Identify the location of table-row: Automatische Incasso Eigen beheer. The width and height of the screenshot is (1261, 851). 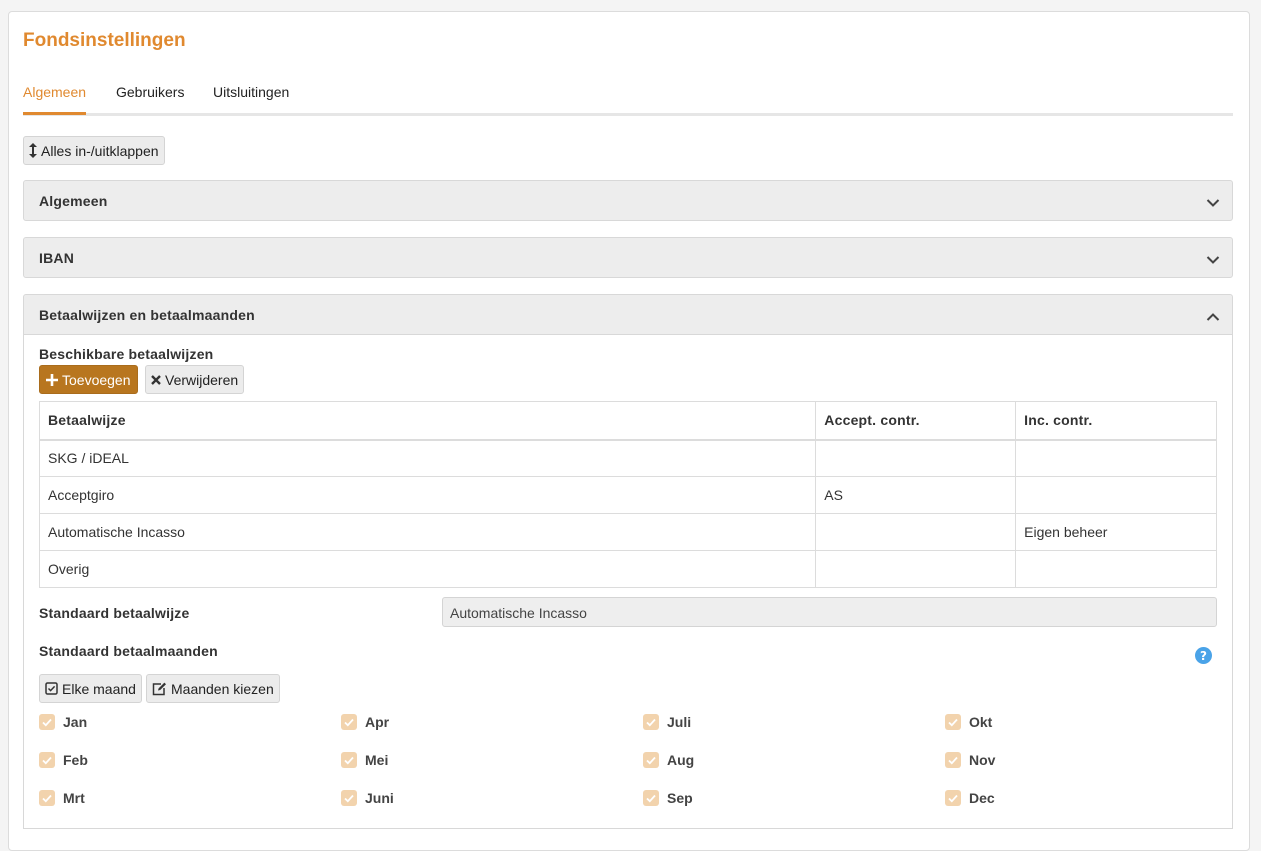
(627, 532).